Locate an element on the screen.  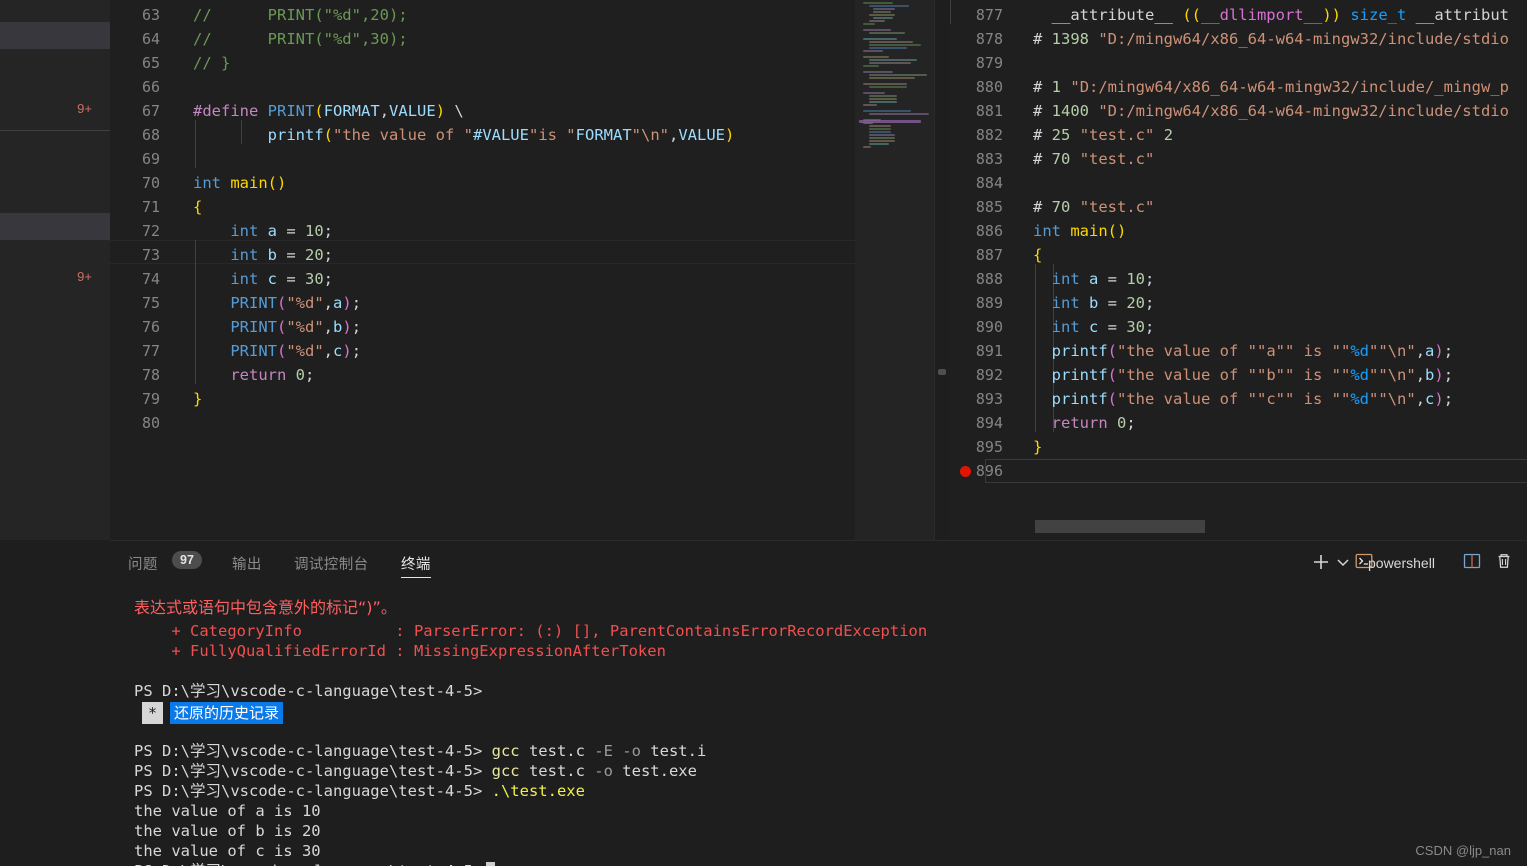
panel-tab-1: 输出 is located at coordinates (247, 563).